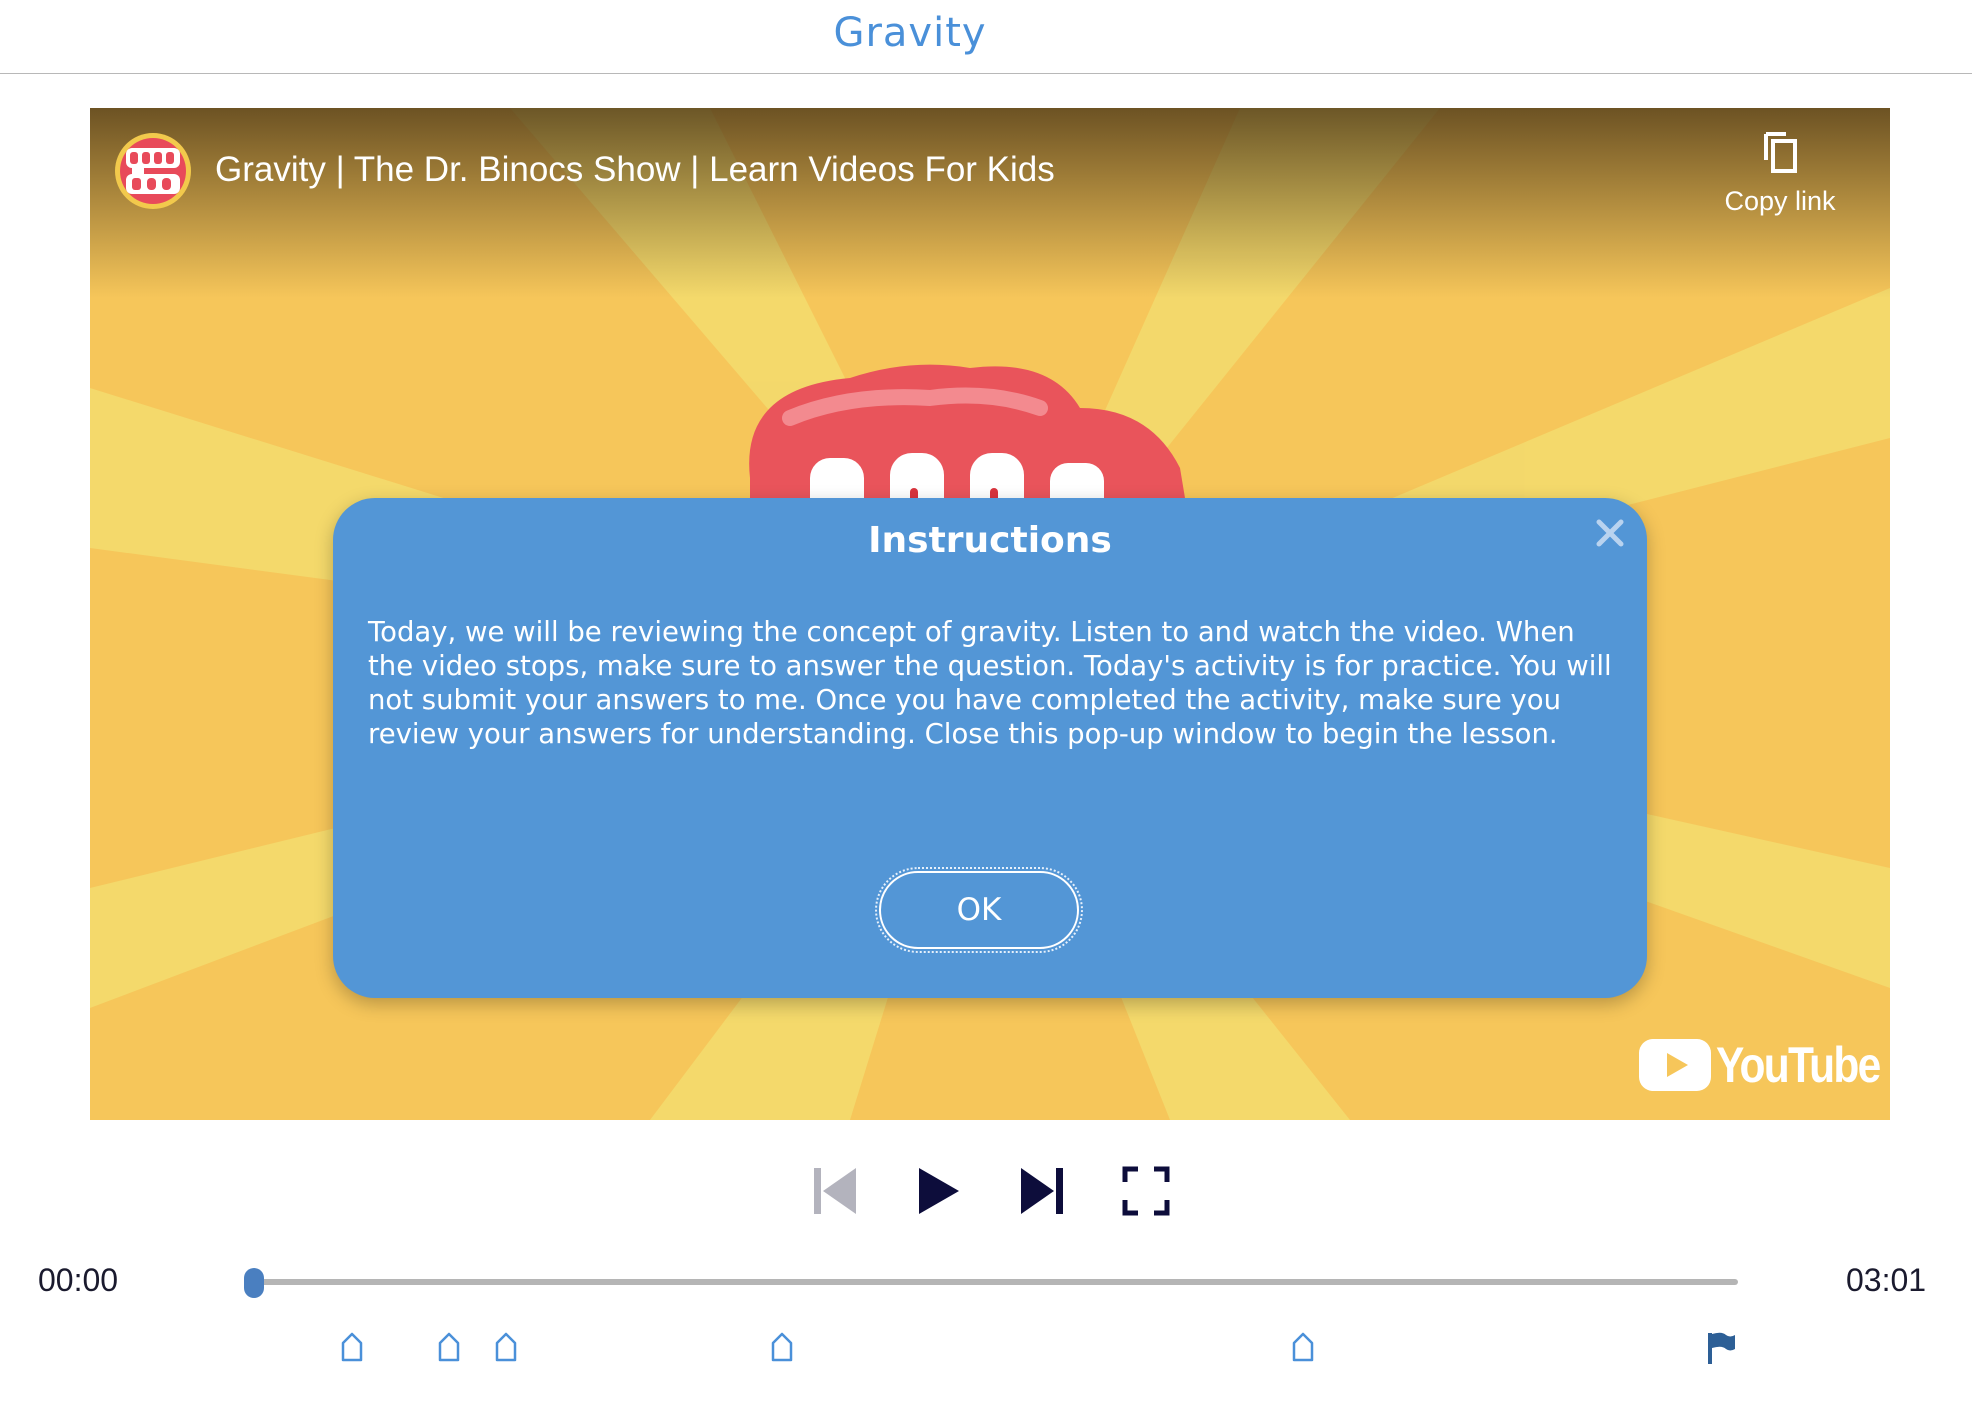 This screenshot has width=1972, height=1418. Describe the element at coordinates (1042, 1191) in the screenshot. I see `skip-forward-icon` at that location.